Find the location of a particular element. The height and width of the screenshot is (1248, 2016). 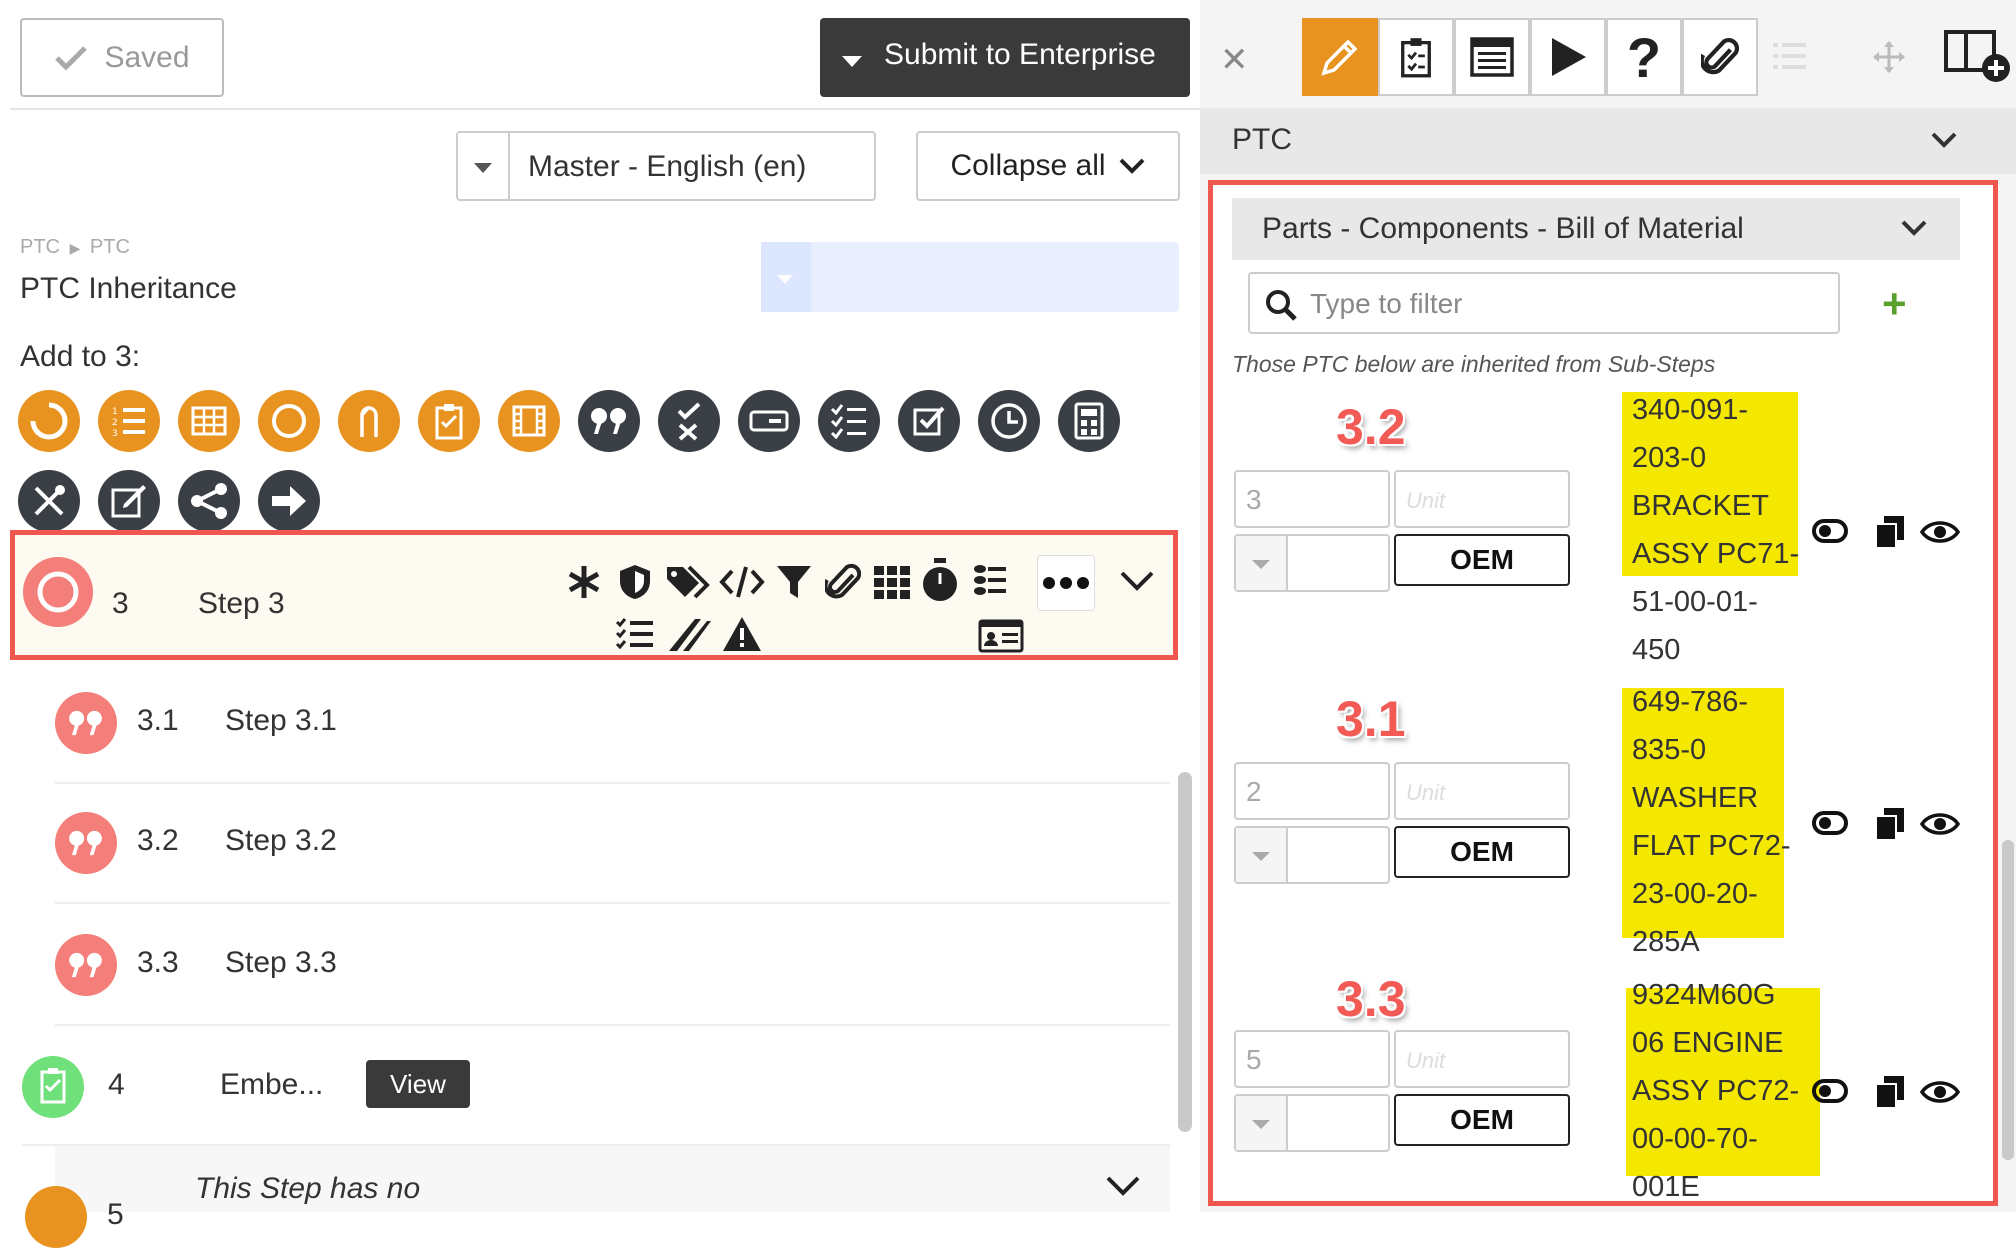

submit-to-enterprise-button: Submit to Enterprise is located at coordinates (1005, 57).